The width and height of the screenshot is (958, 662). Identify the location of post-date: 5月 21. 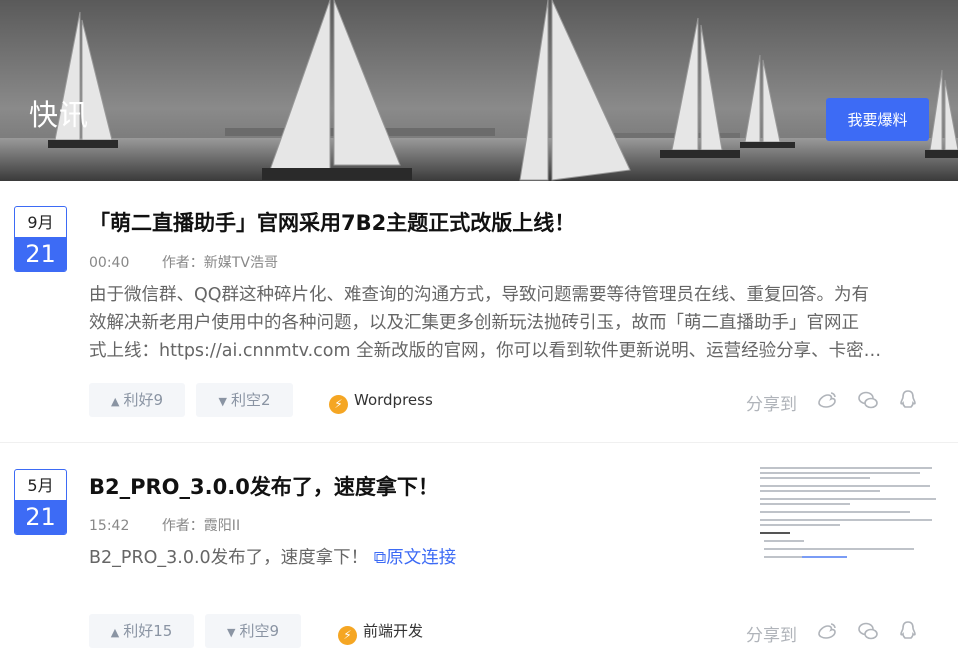
(40, 502).